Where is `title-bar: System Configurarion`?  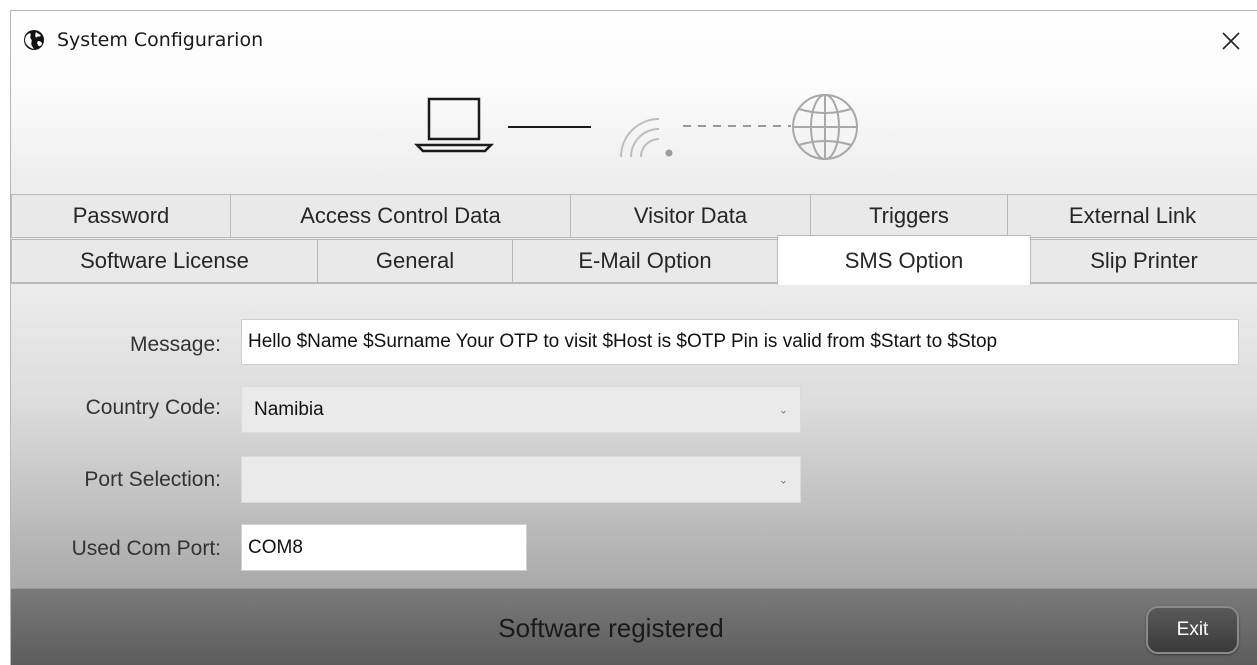
title-bar: System Configurarion is located at coordinates (634, 40).